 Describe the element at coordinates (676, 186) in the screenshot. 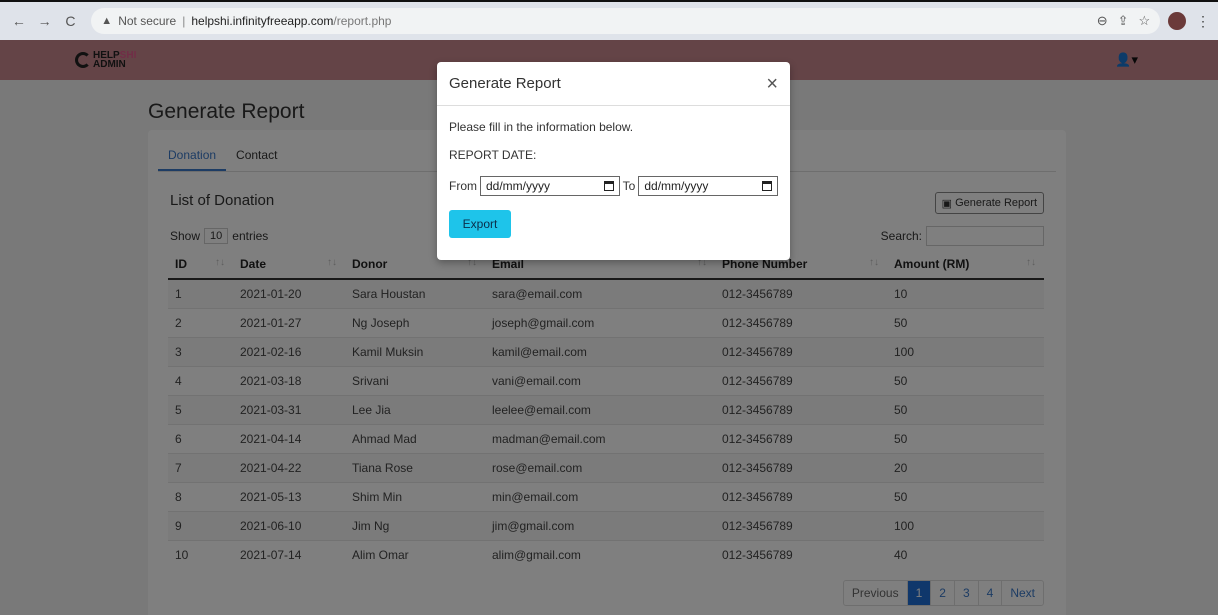

I see `to-date-placeholder: dd/mm/yyyy` at that location.